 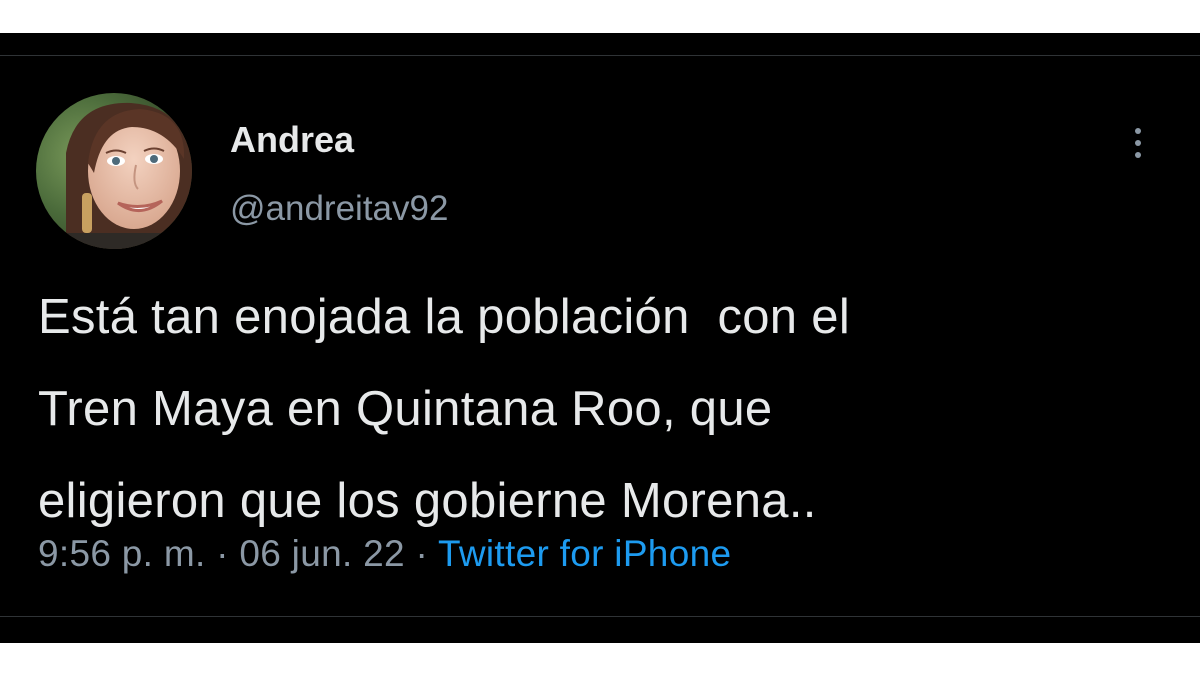 What do you see at coordinates (600, 616) in the screenshot?
I see `bottom-divider` at bounding box center [600, 616].